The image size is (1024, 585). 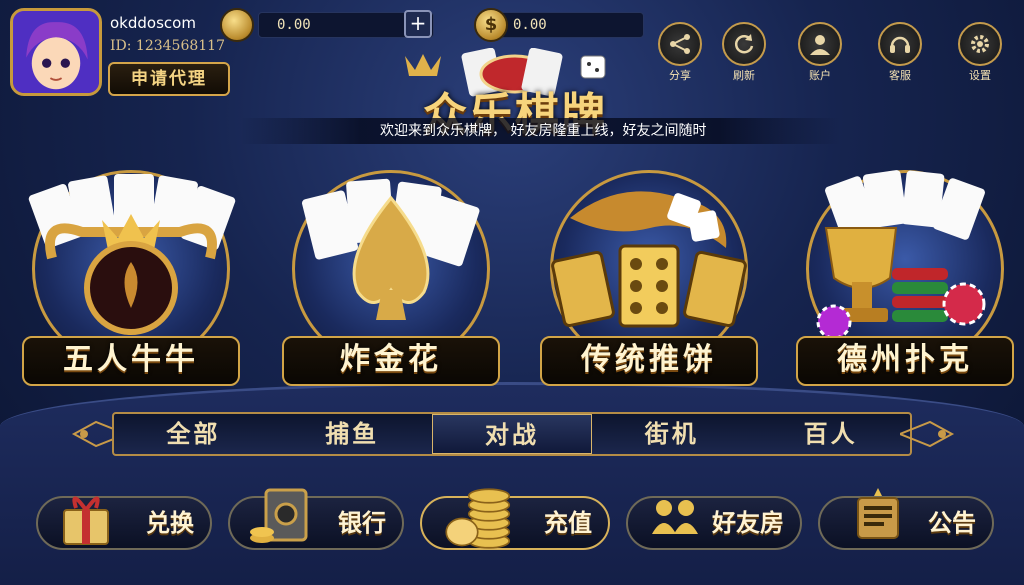 I want to click on username: okddoscom, so click(x=153, y=23).